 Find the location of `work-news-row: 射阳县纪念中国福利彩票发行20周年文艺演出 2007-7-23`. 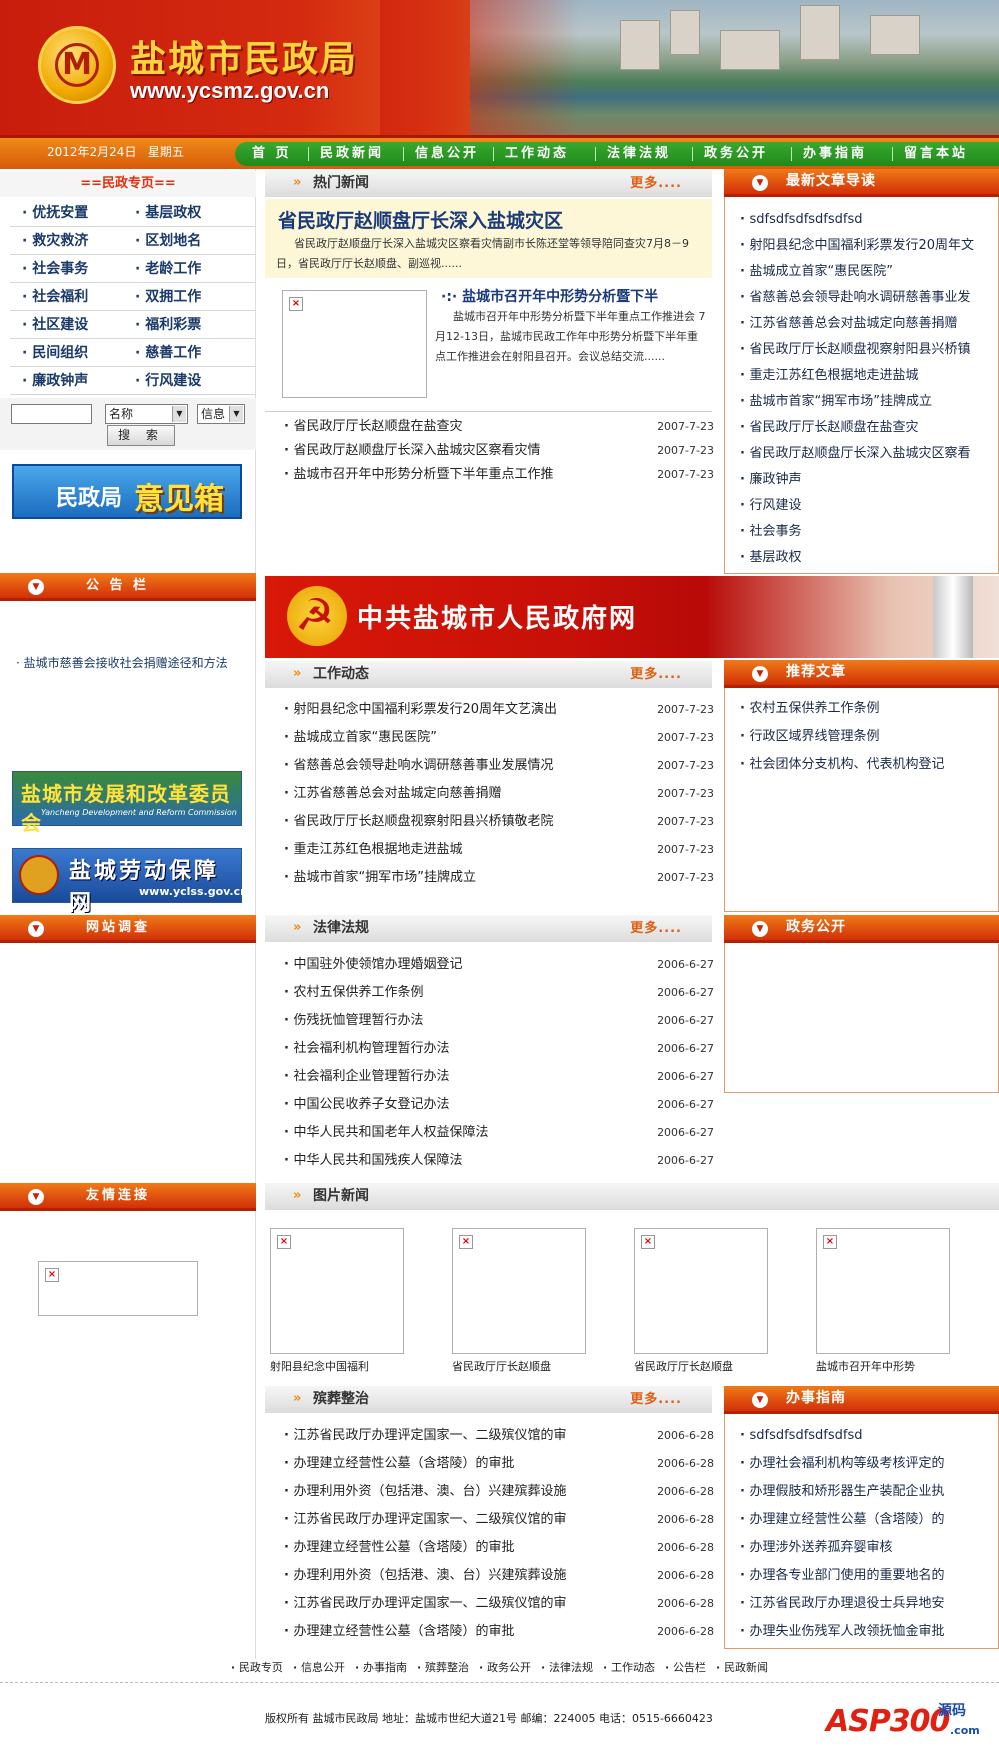

work-news-row: 射阳县纪念中国福利彩票发行20周年文艺演出 2007-7-23 is located at coordinates (499, 710).